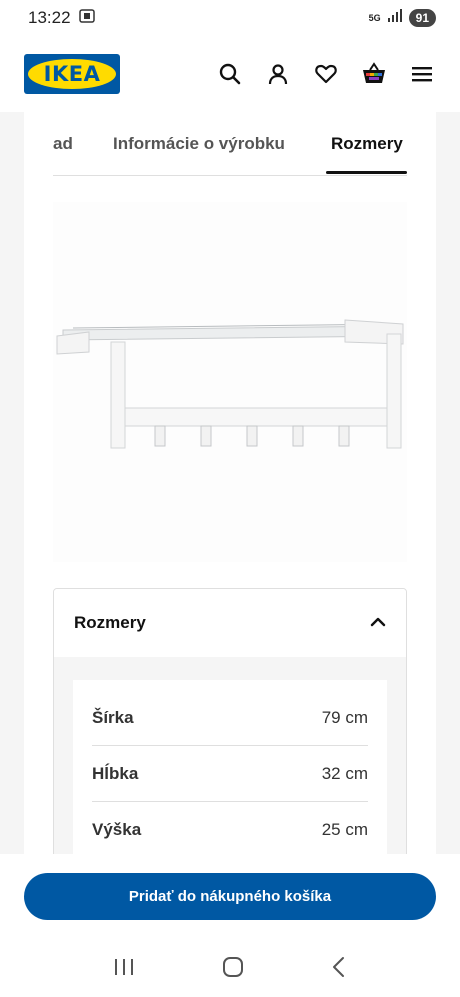  What do you see at coordinates (422, 18) in the screenshot?
I see `battery-icon: 91` at bounding box center [422, 18].